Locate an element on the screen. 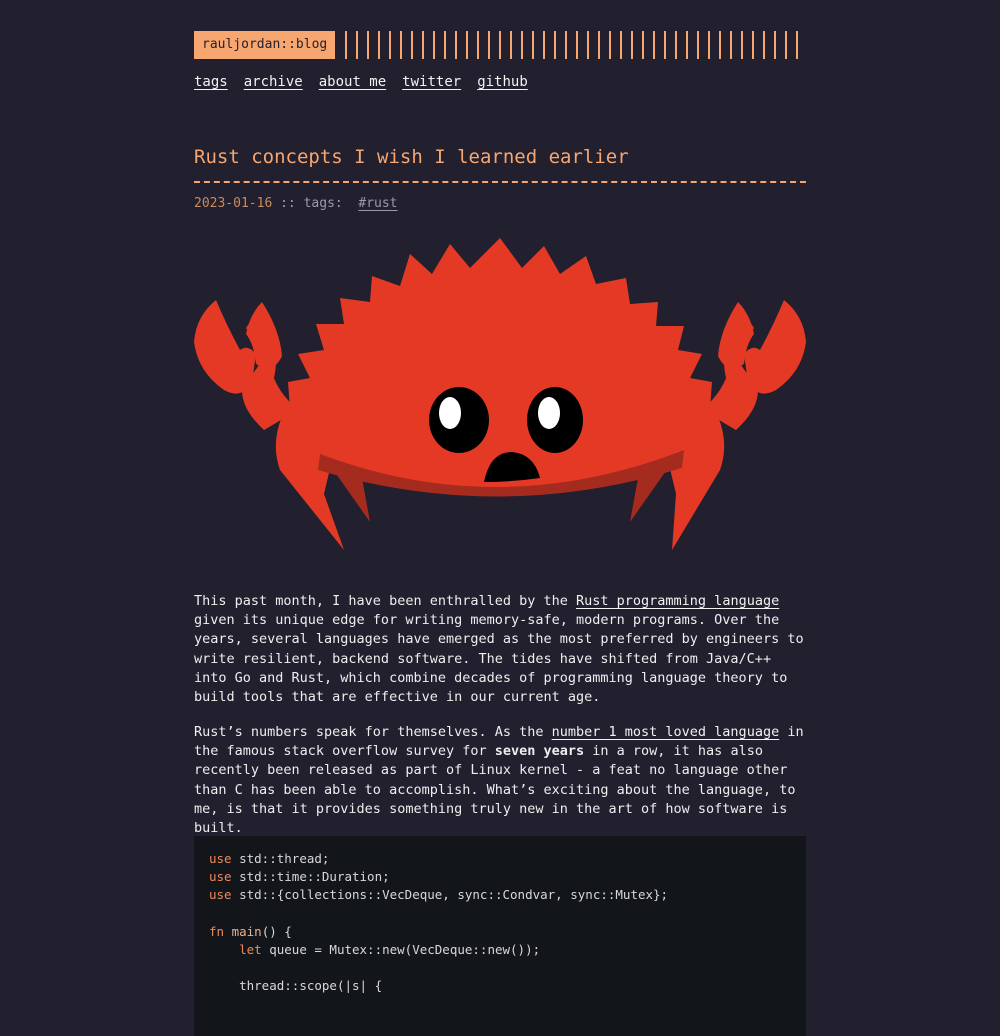 Image resolution: width=1000 pixels, height=1036 pixels. nav-github-link: github is located at coordinates (502, 82).